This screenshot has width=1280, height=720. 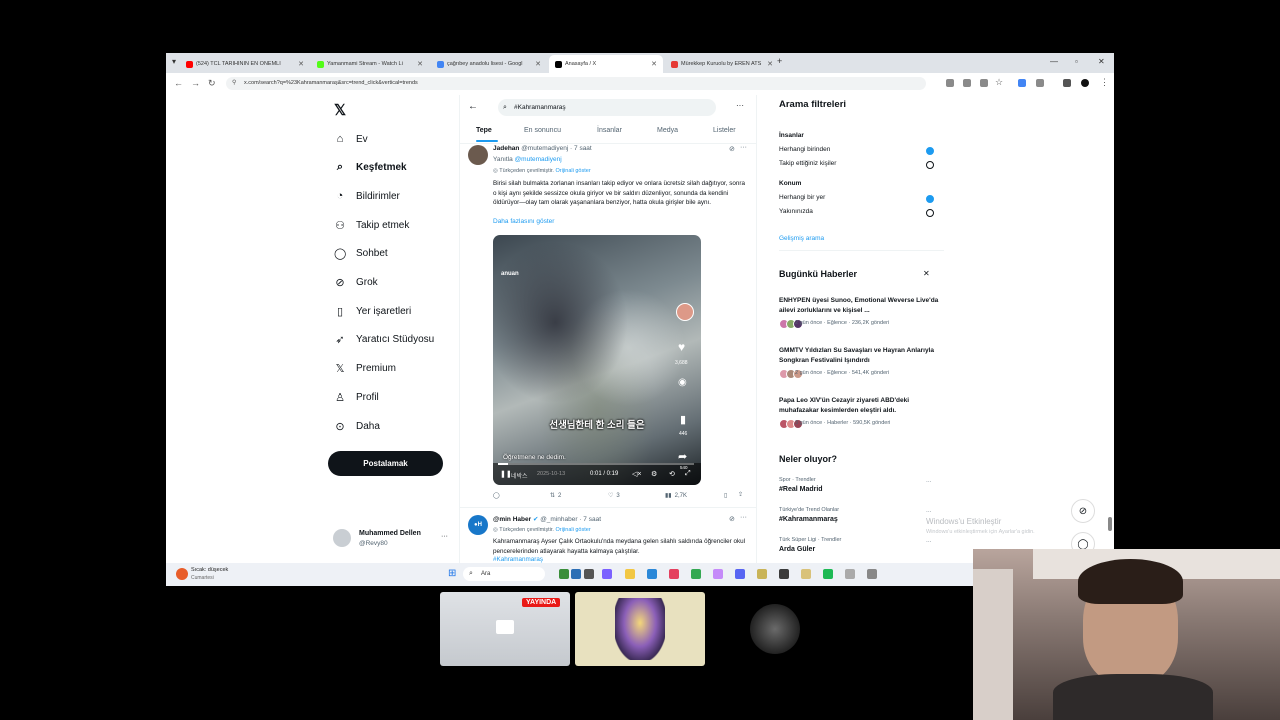 I want to click on search-tab: En sonuncu, so click(x=542, y=130).